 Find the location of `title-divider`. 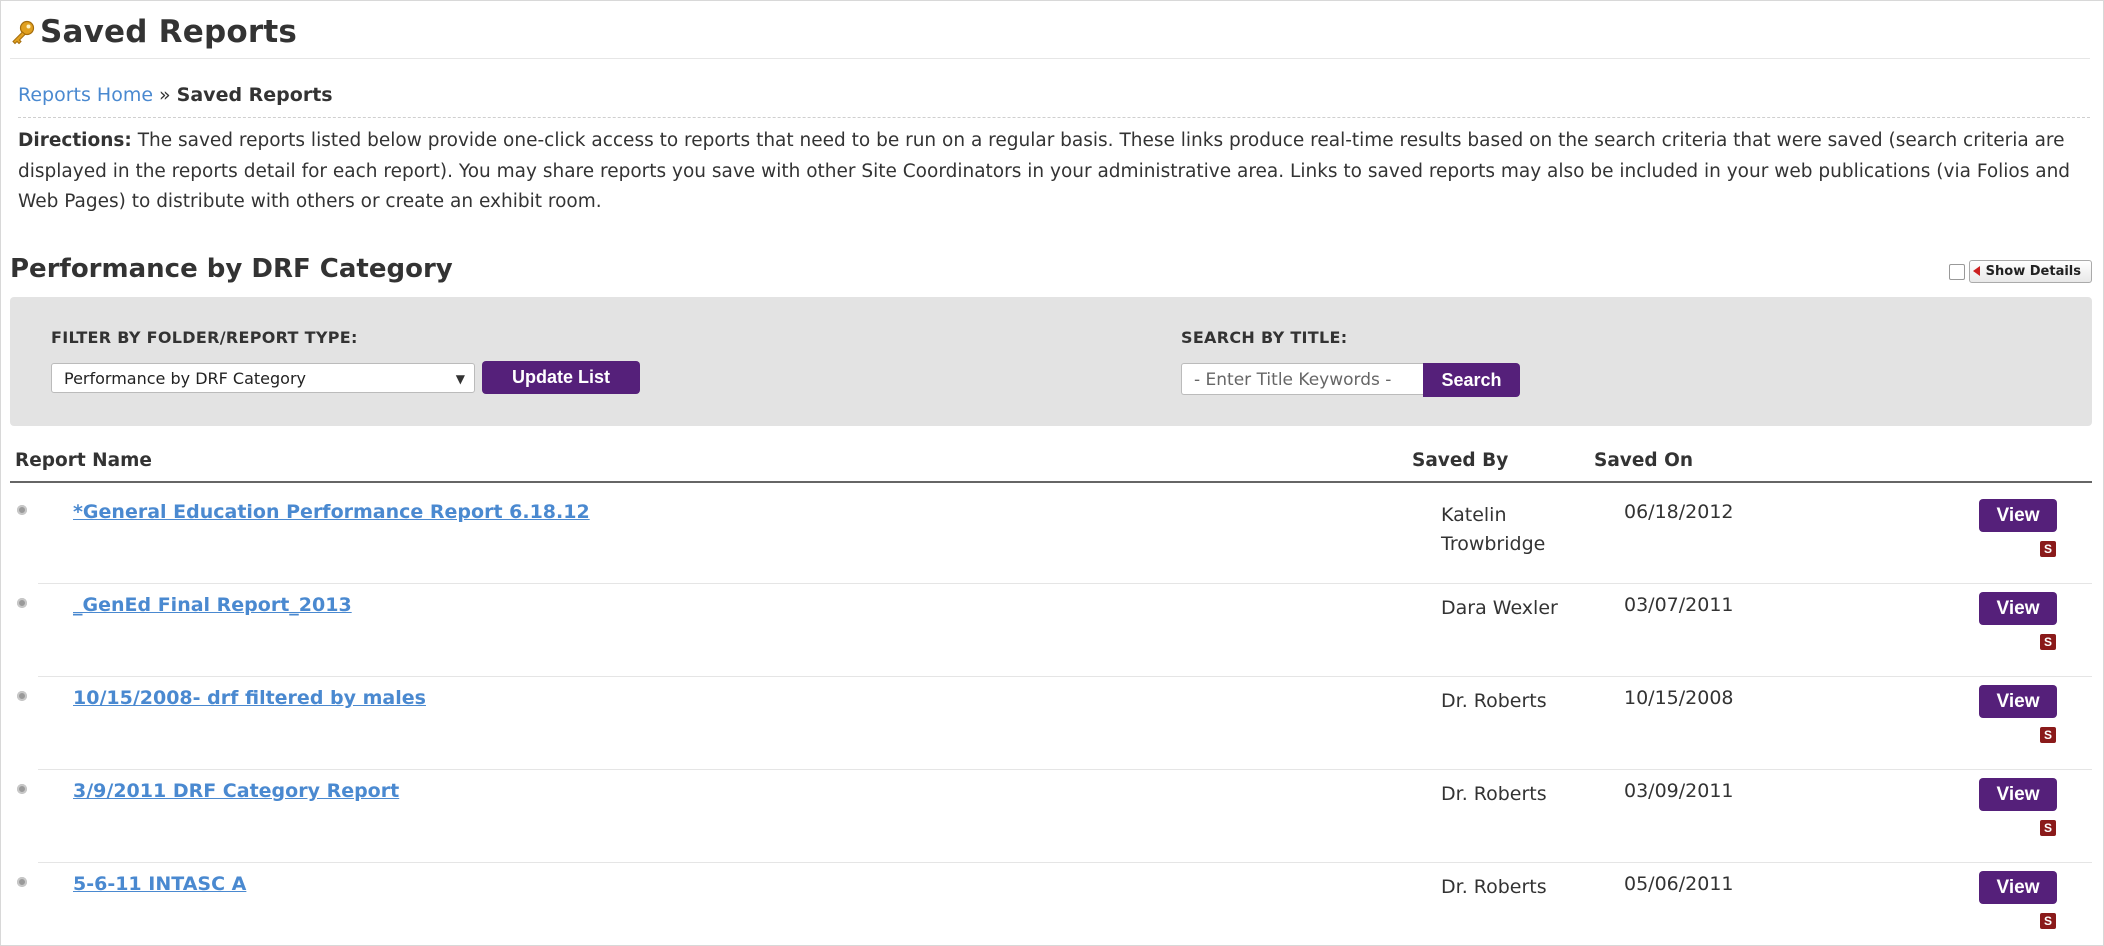

title-divider is located at coordinates (1050, 58).